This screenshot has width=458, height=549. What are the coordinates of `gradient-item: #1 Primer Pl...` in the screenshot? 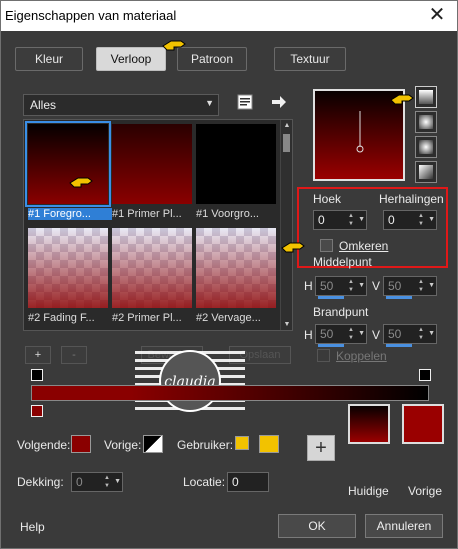 It's located at (152, 174).